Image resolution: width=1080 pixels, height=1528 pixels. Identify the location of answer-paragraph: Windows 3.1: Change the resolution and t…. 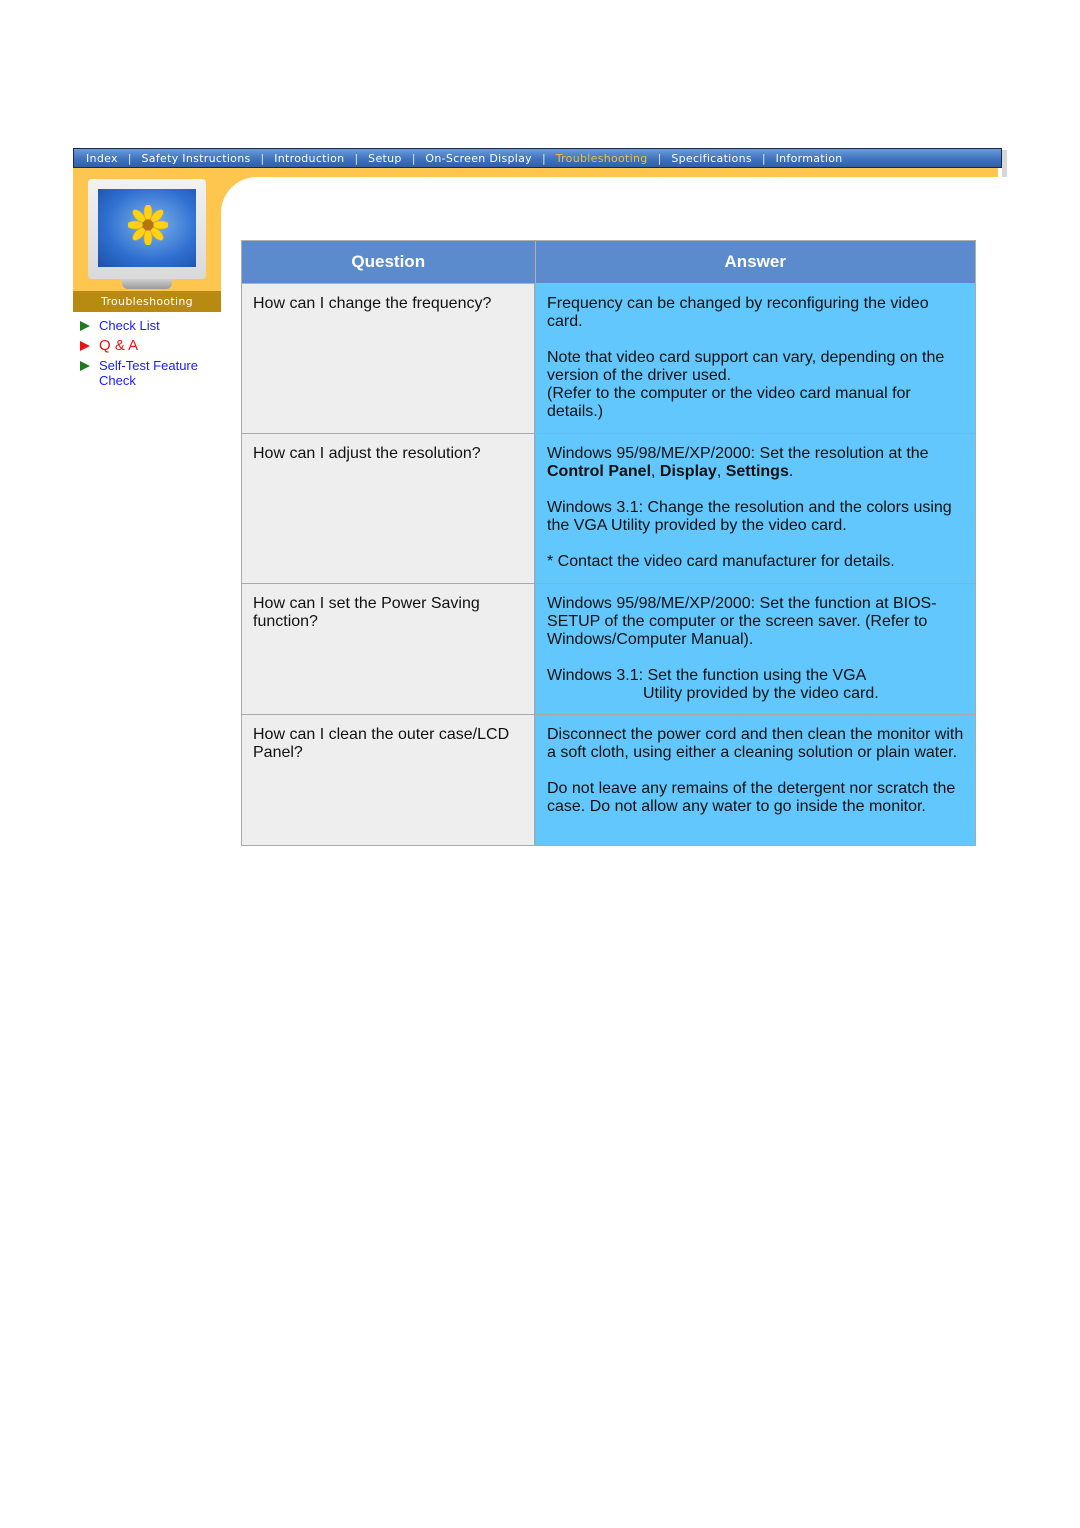
(749, 516).